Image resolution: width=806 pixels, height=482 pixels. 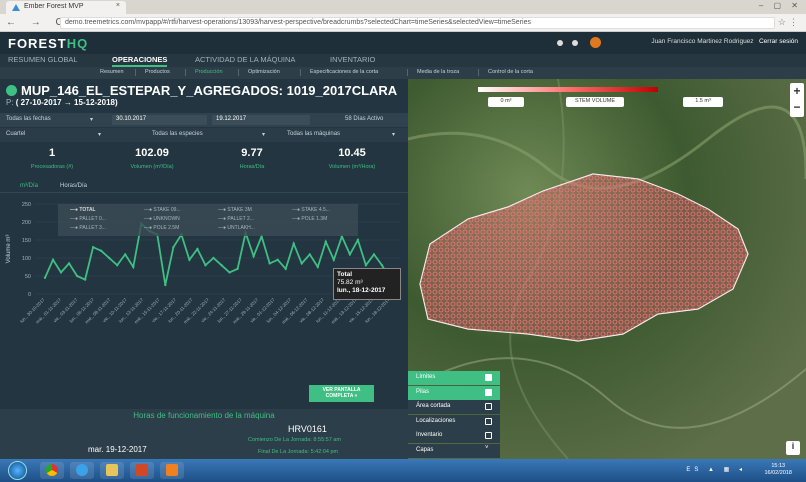 What do you see at coordinates (454, 378) in the screenshot?
I see `layer-toggle: Límites` at bounding box center [454, 378].